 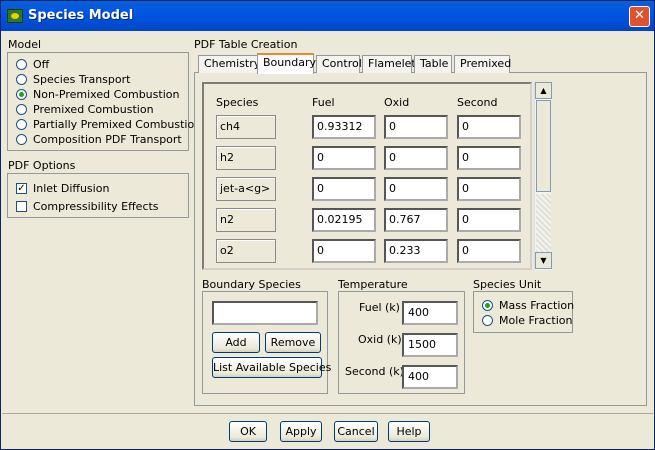 I want to click on arrow-up-icon: ▲, so click(x=543, y=90).